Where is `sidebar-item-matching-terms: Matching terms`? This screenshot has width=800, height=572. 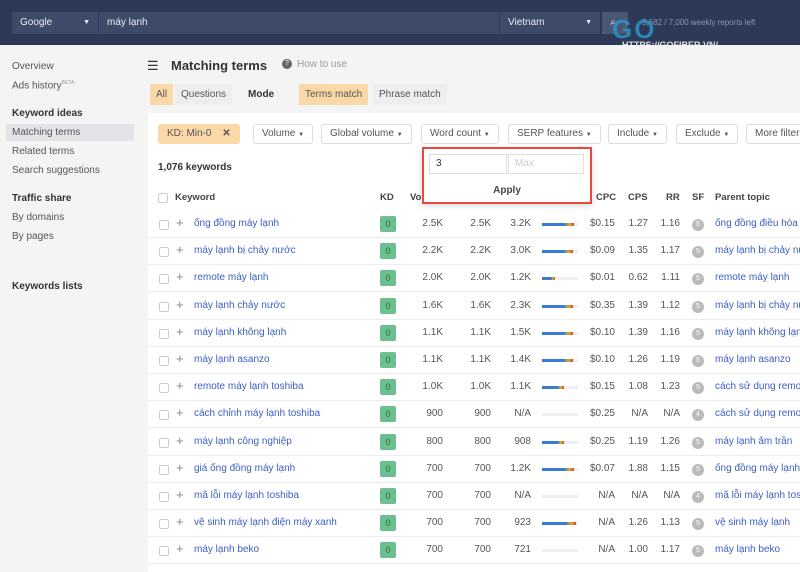
sidebar-item-matching-terms: Matching terms is located at coordinates (70, 132).